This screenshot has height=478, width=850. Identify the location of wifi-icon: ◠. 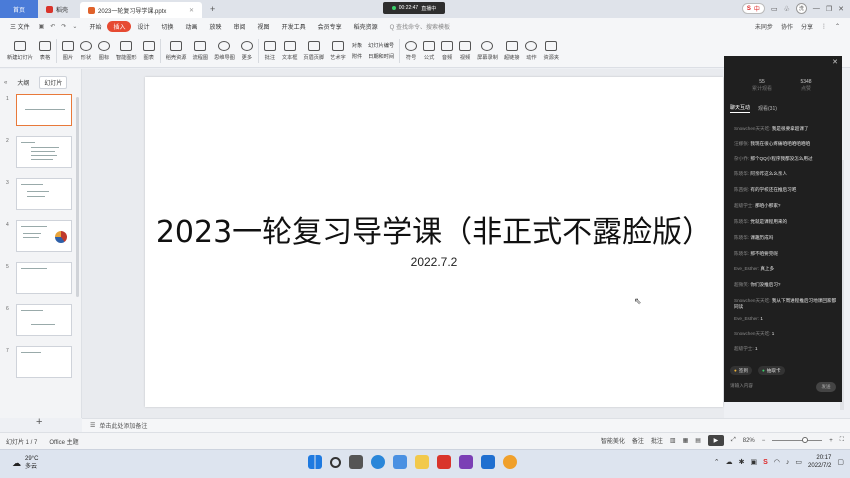
(777, 462).